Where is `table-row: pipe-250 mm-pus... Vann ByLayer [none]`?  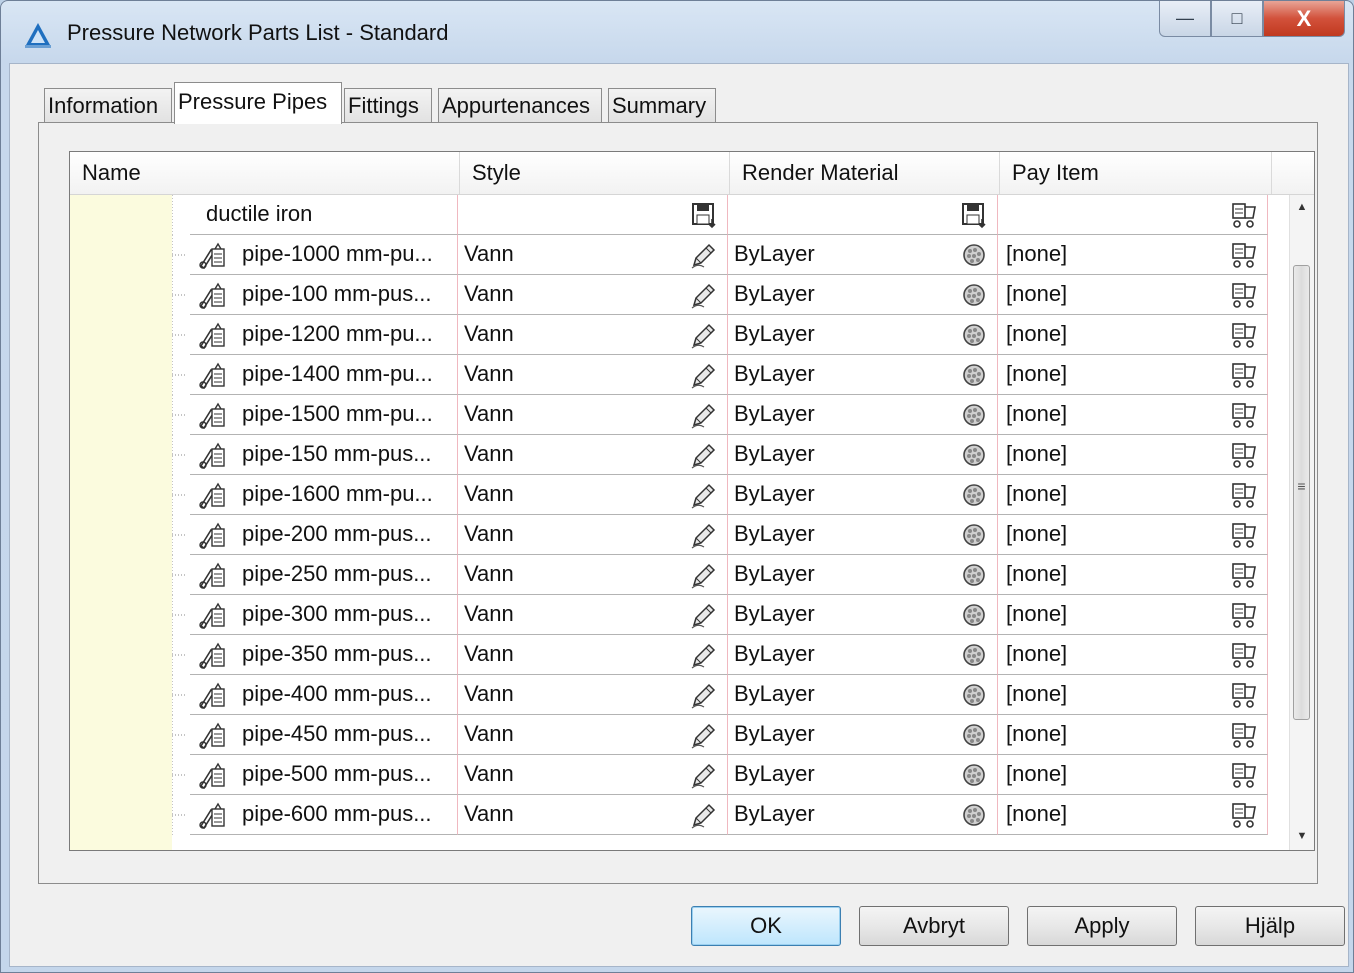
table-row: pipe-250 mm-pus... Vann ByLayer [none] is located at coordinates (680, 575).